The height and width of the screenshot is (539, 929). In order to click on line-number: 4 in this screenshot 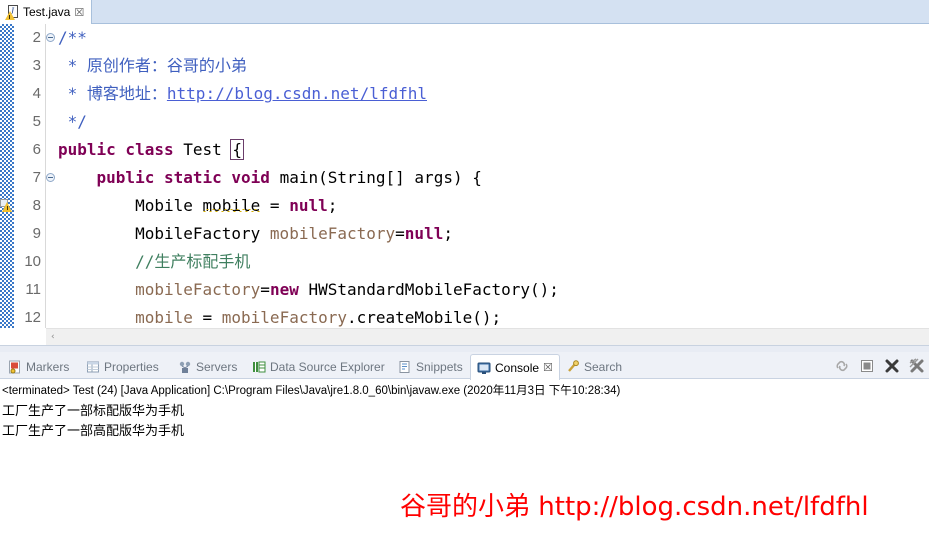, I will do `click(36, 93)`.